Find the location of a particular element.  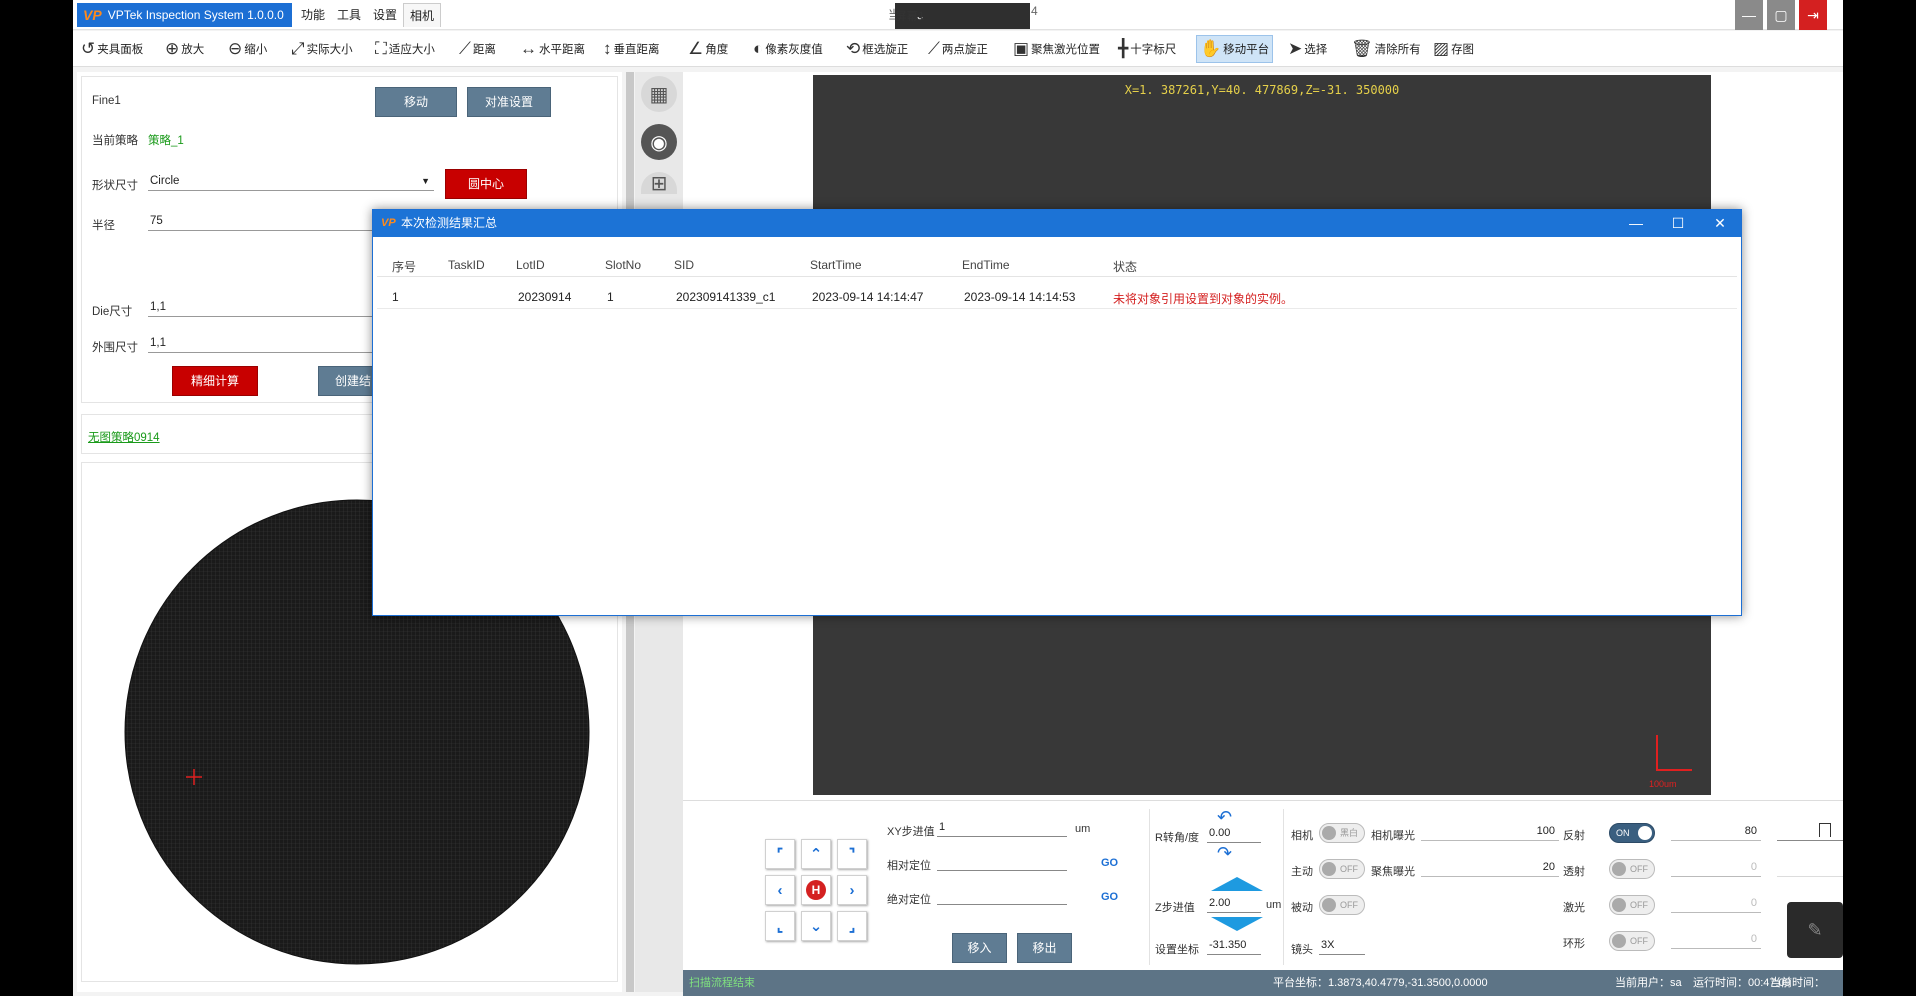

rotate-ccw-icon: ↶ is located at coordinates (1224, 817).